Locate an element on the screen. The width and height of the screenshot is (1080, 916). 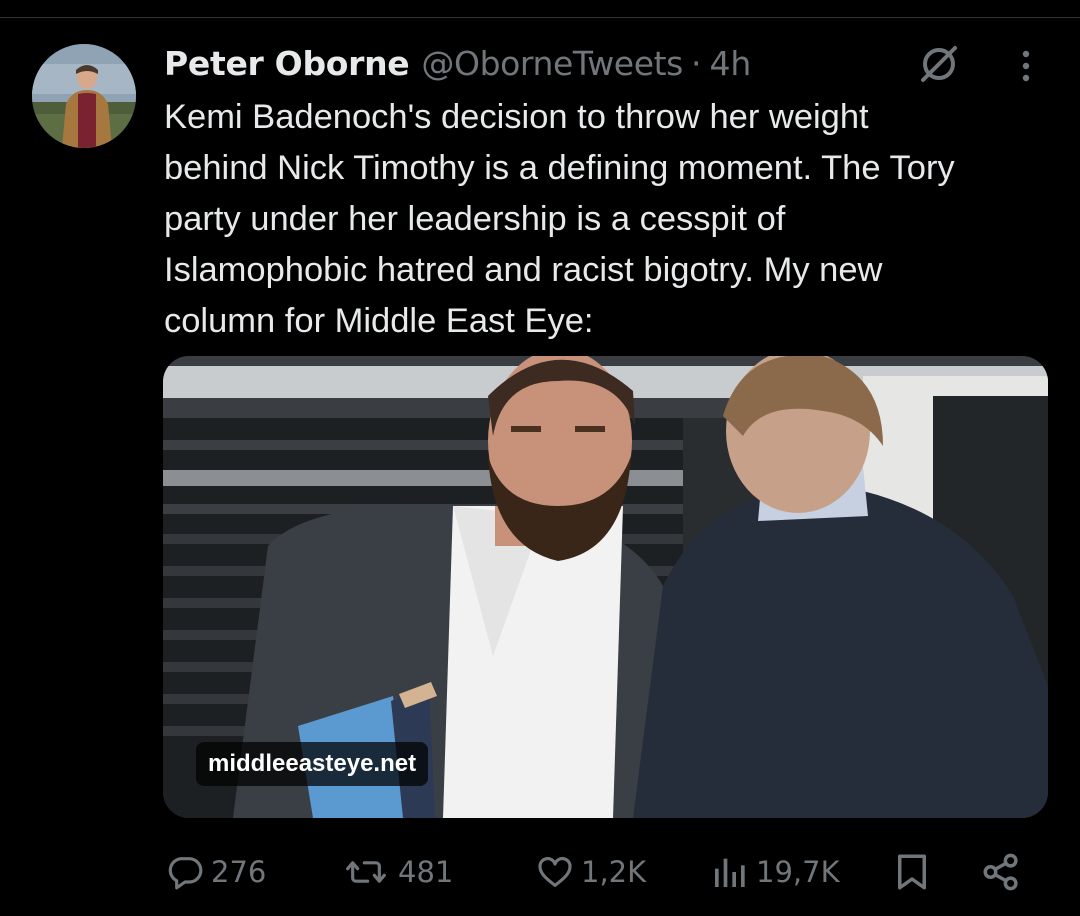
repost-count: 481 is located at coordinates (426, 872).